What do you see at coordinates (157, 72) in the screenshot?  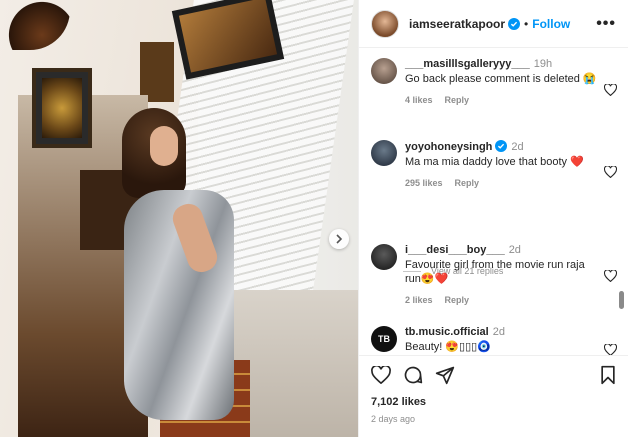 I see `image-frame-small` at bounding box center [157, 72].